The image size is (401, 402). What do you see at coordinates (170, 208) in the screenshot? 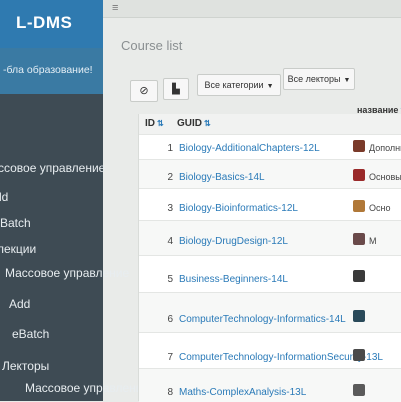
I see `row-id: 3` at bounding box center [170, 208].